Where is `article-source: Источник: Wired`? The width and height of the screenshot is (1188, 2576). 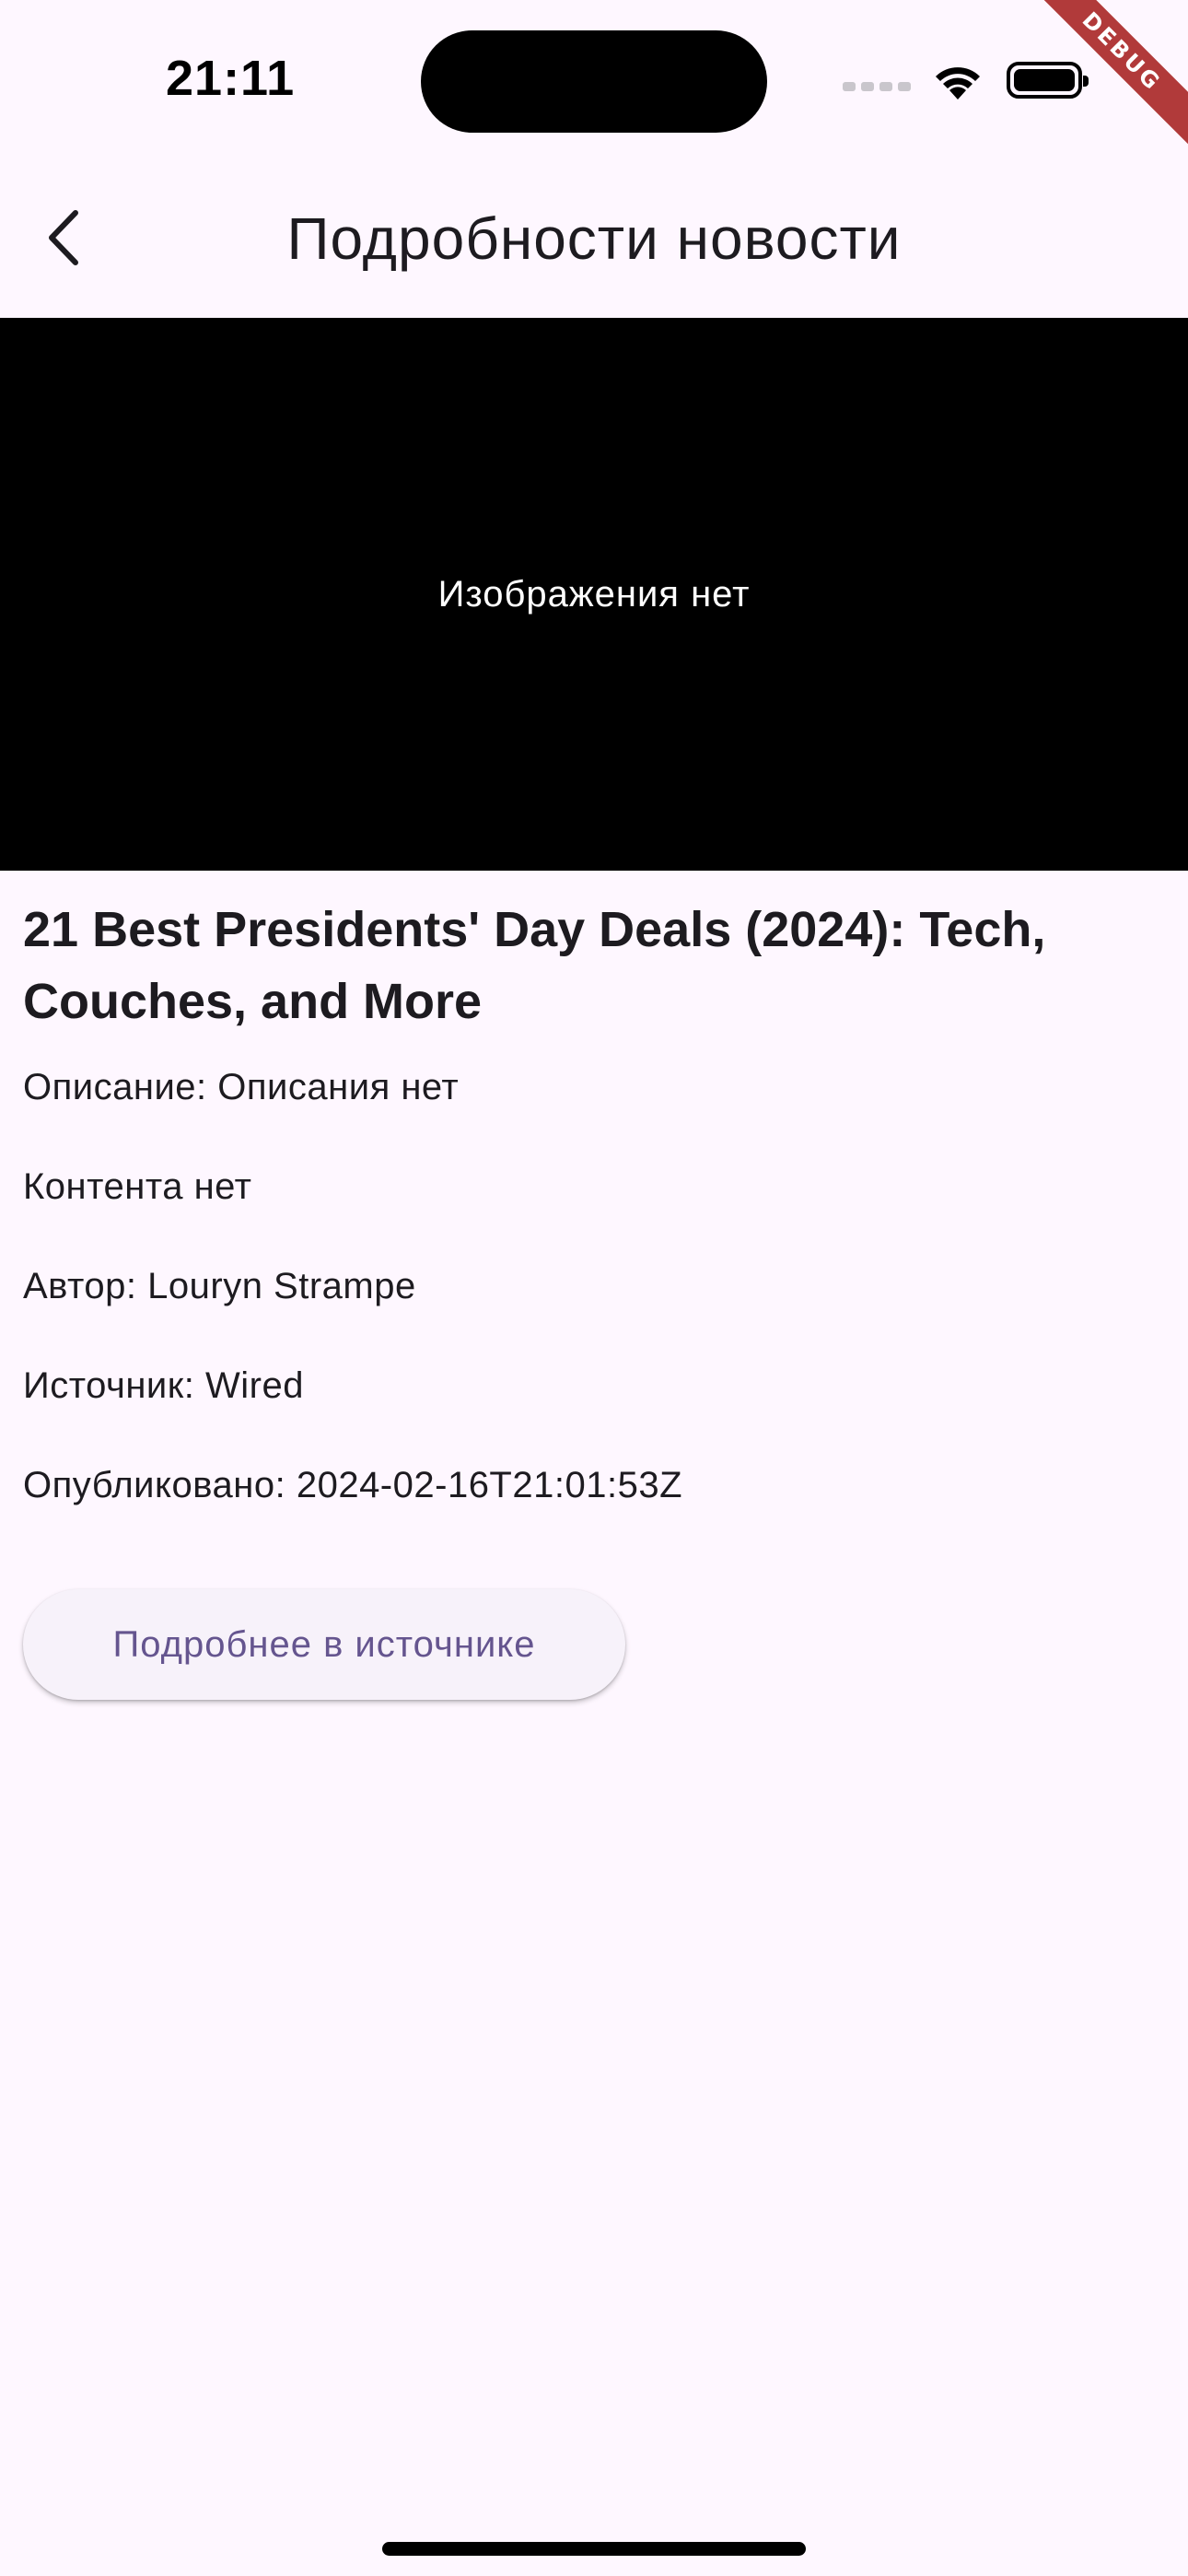
article-source: Источник: Wired is located at coordinates (163, 1385).